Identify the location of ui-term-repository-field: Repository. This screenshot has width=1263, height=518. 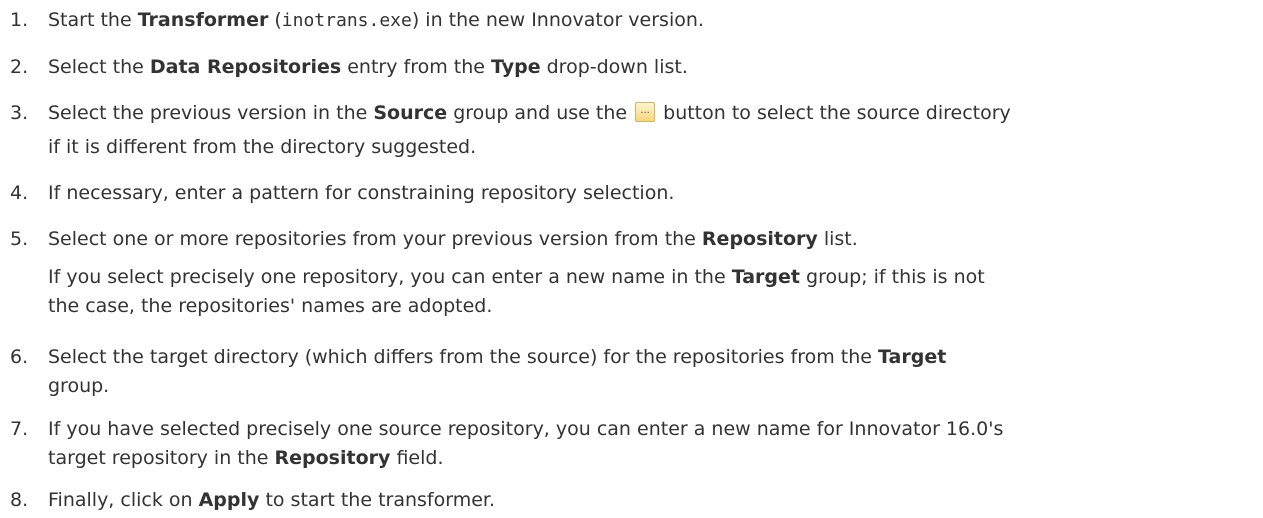
(332, 458).